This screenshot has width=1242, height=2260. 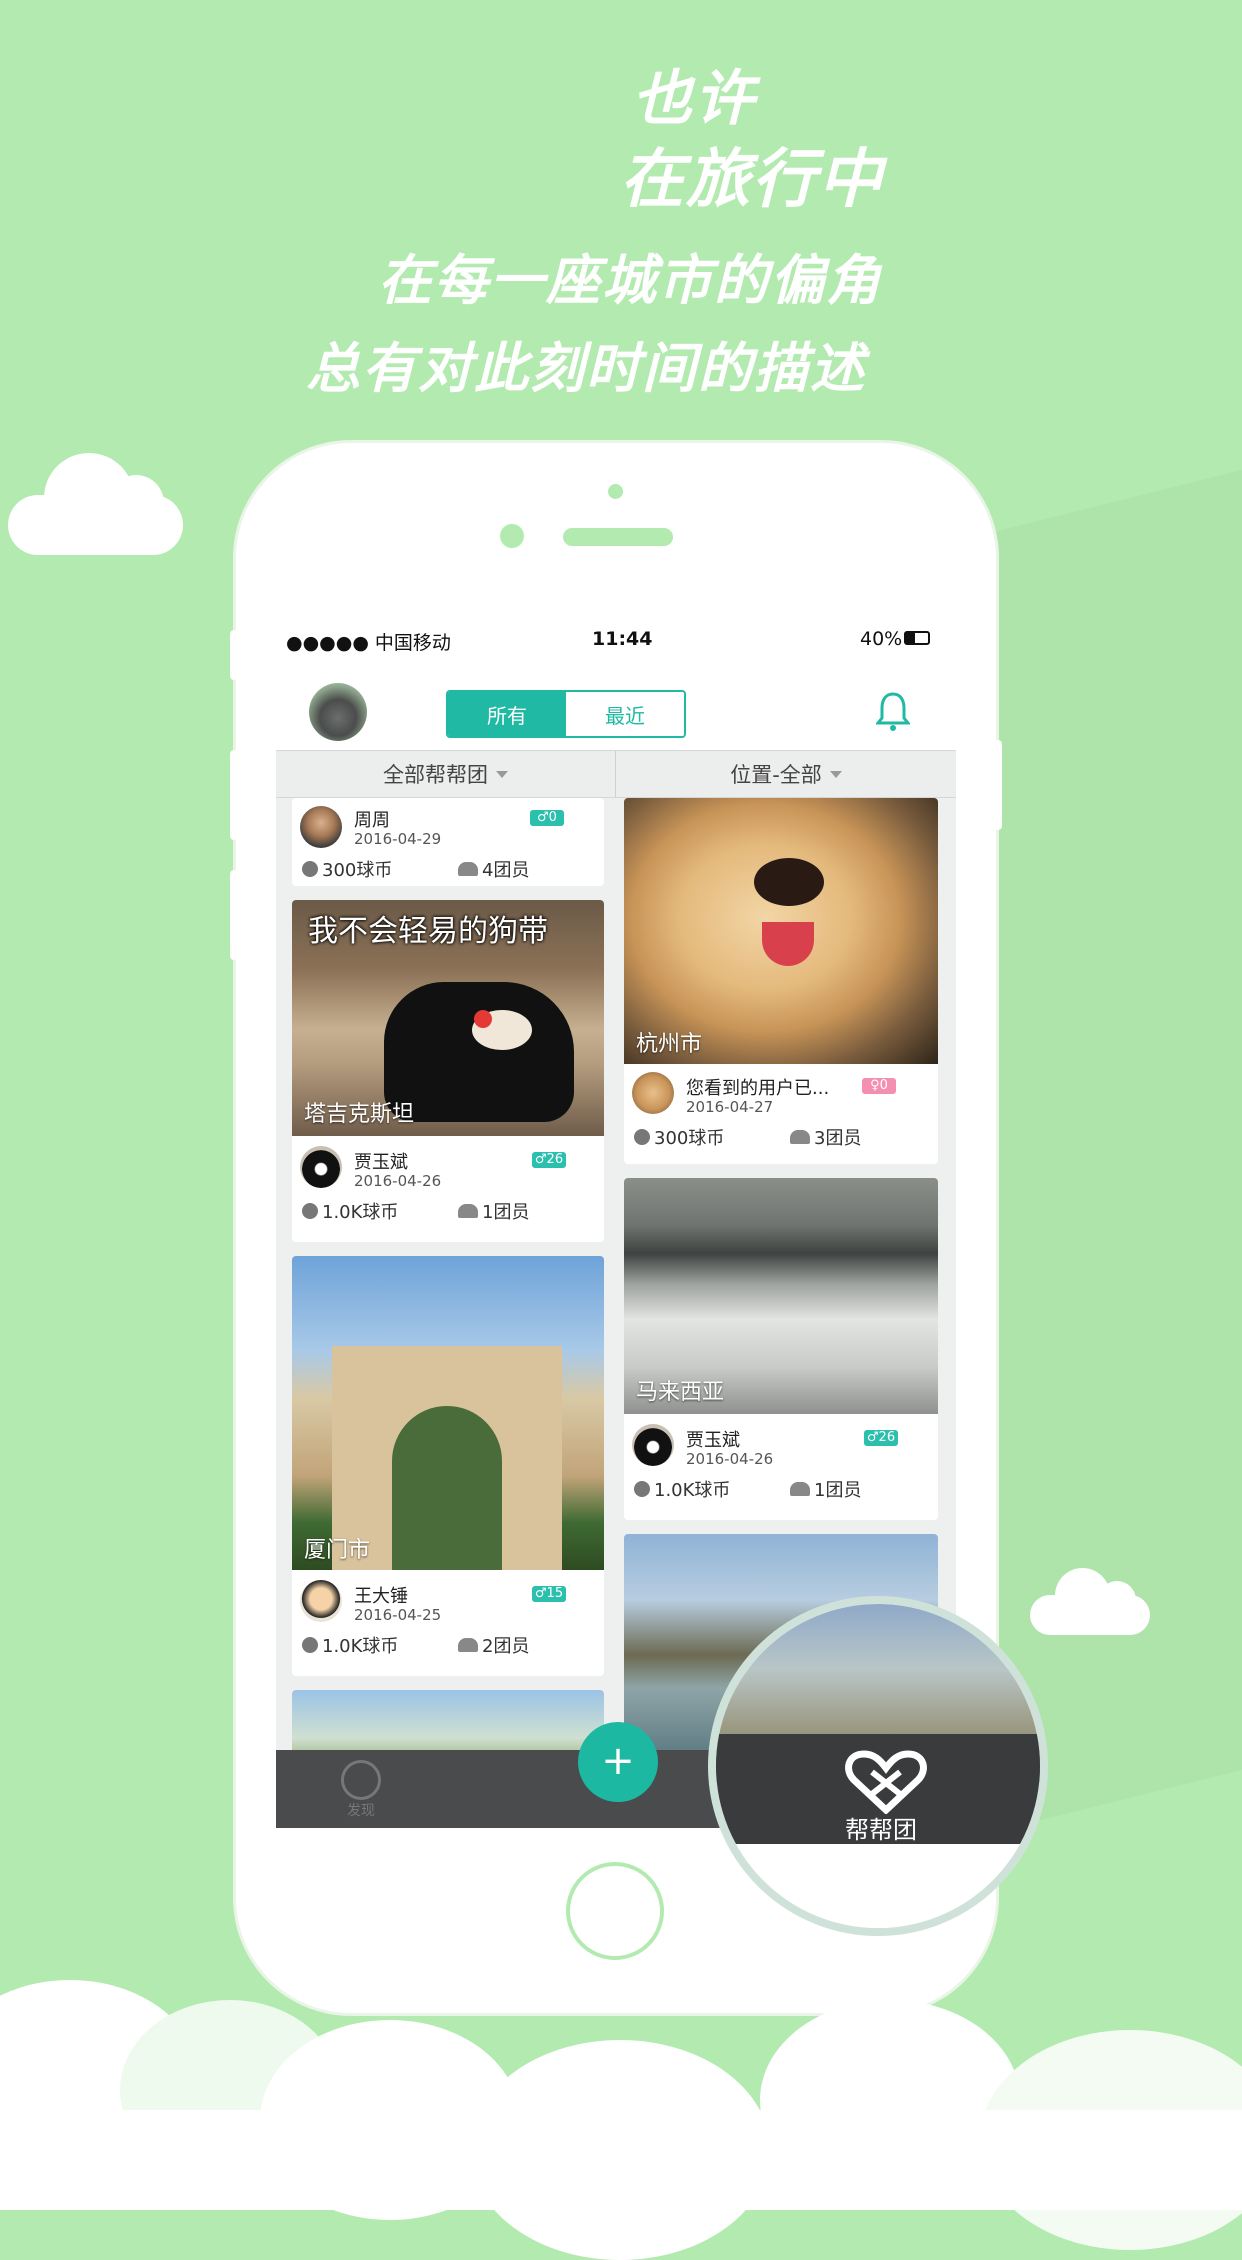 I want to click on battery-percent: 40%, so click(x=881, y=639).